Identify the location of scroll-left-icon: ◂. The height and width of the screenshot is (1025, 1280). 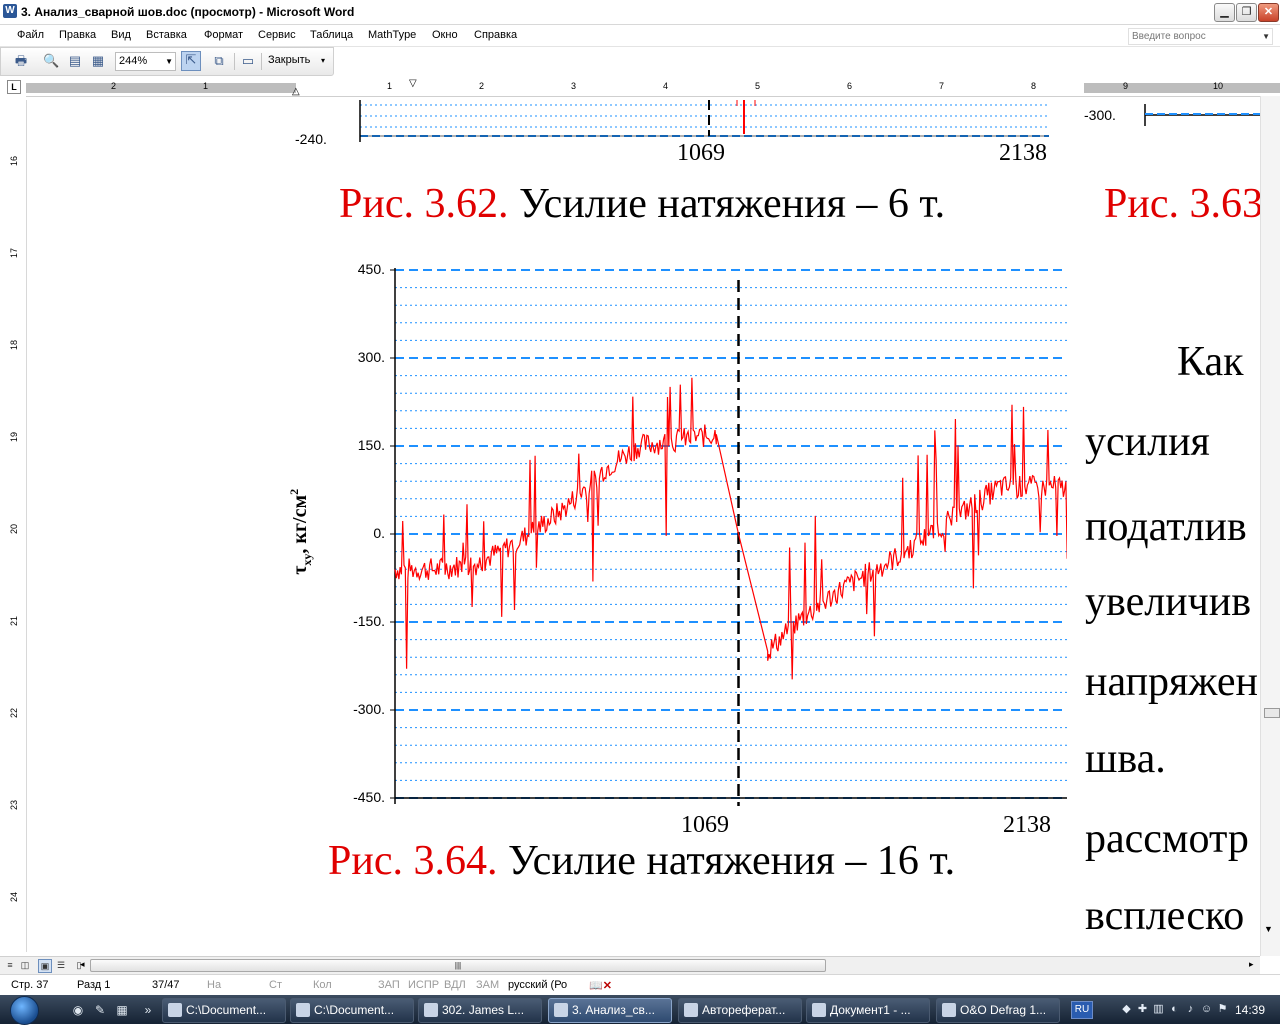
(82, 964).